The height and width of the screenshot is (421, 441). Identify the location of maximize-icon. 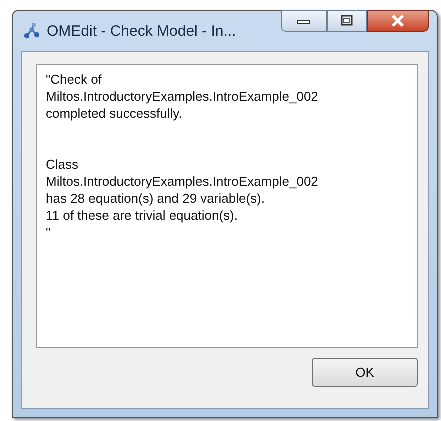
(347, 21).